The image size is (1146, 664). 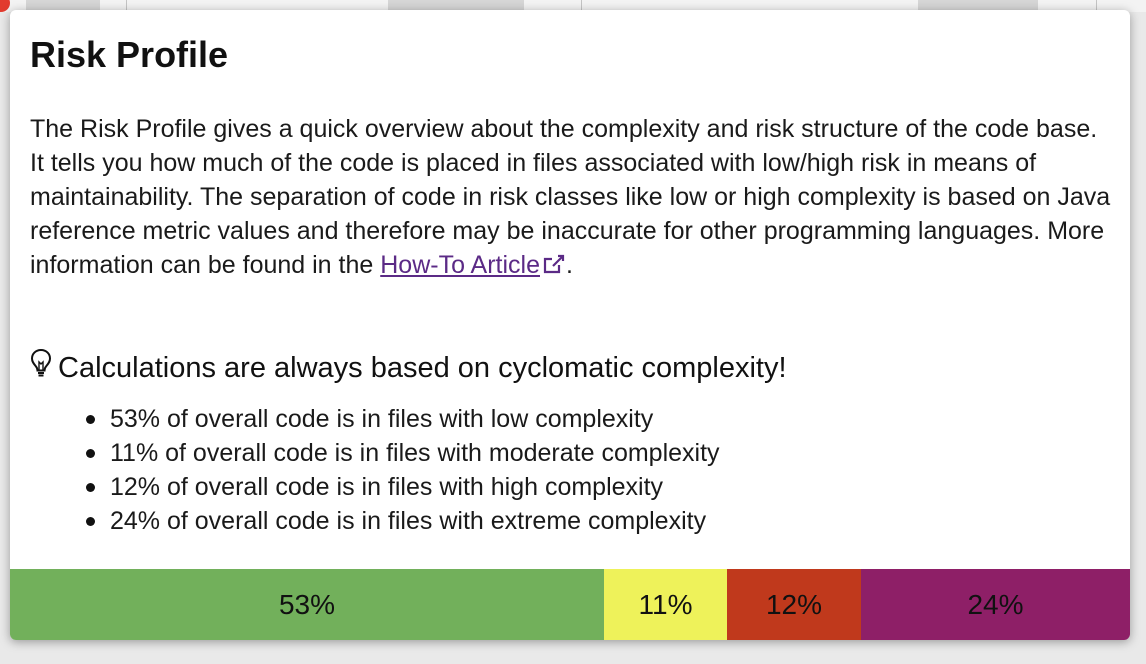 What do you see at coordinates (554, 267) in the screenshot?
I see `external-link-icon` at bounding box center [554, 267].